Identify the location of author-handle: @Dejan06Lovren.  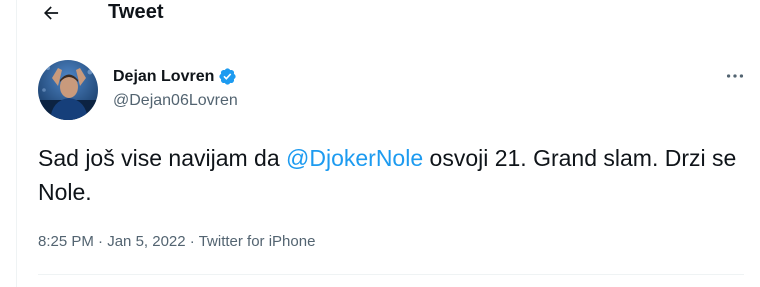
(175, 101).